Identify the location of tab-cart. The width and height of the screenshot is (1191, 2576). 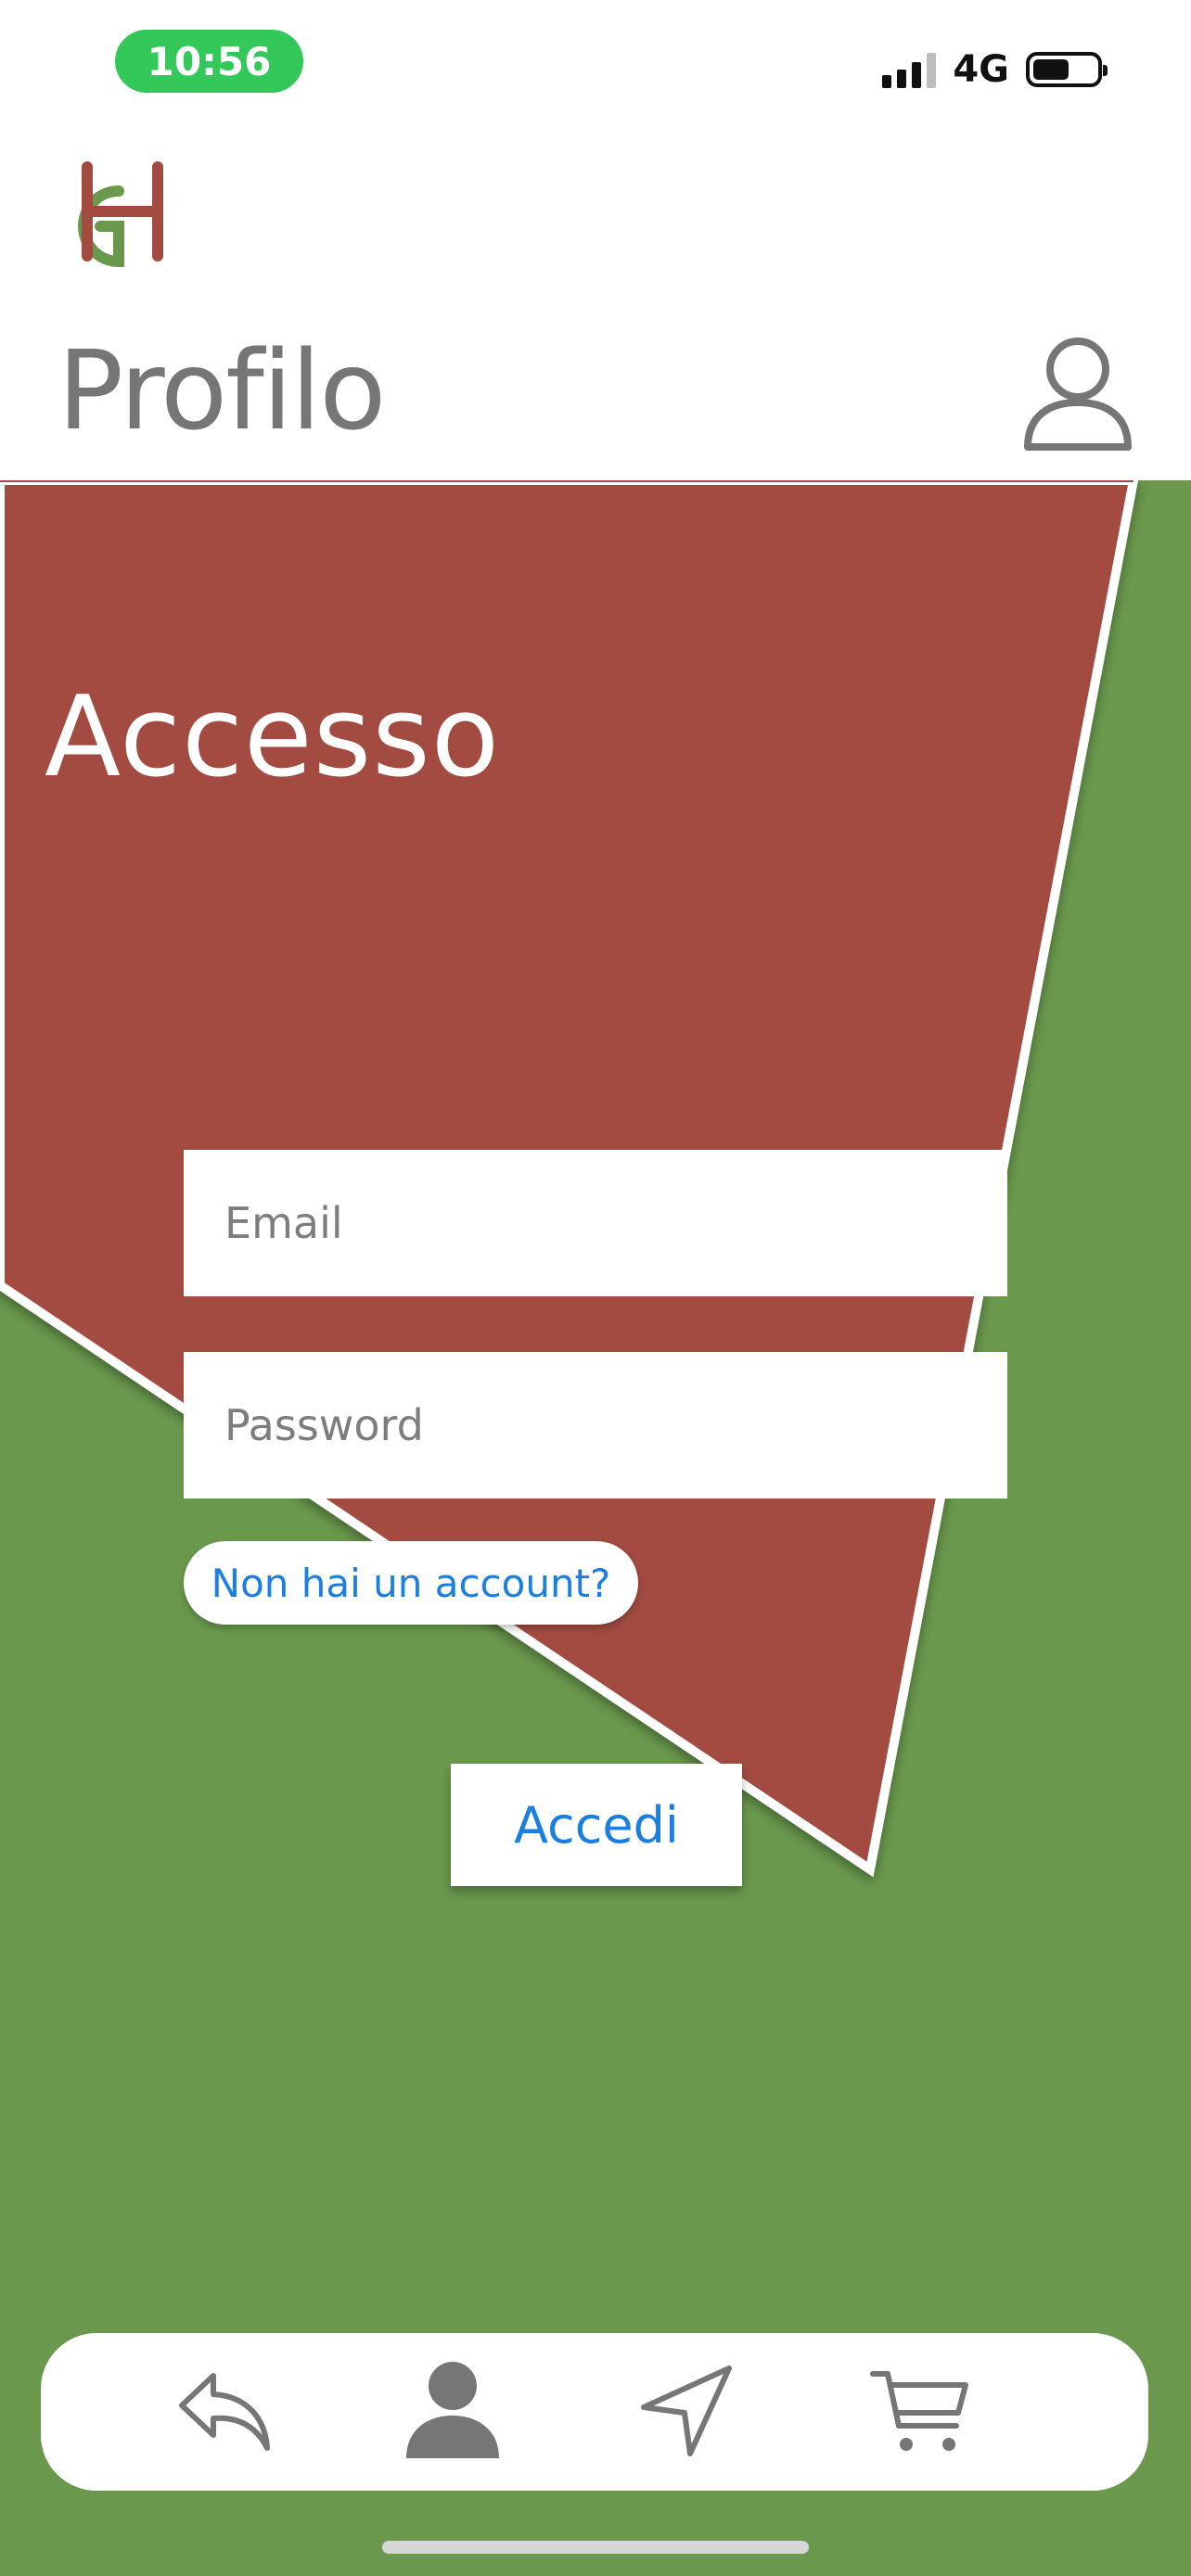
(920, 2411).